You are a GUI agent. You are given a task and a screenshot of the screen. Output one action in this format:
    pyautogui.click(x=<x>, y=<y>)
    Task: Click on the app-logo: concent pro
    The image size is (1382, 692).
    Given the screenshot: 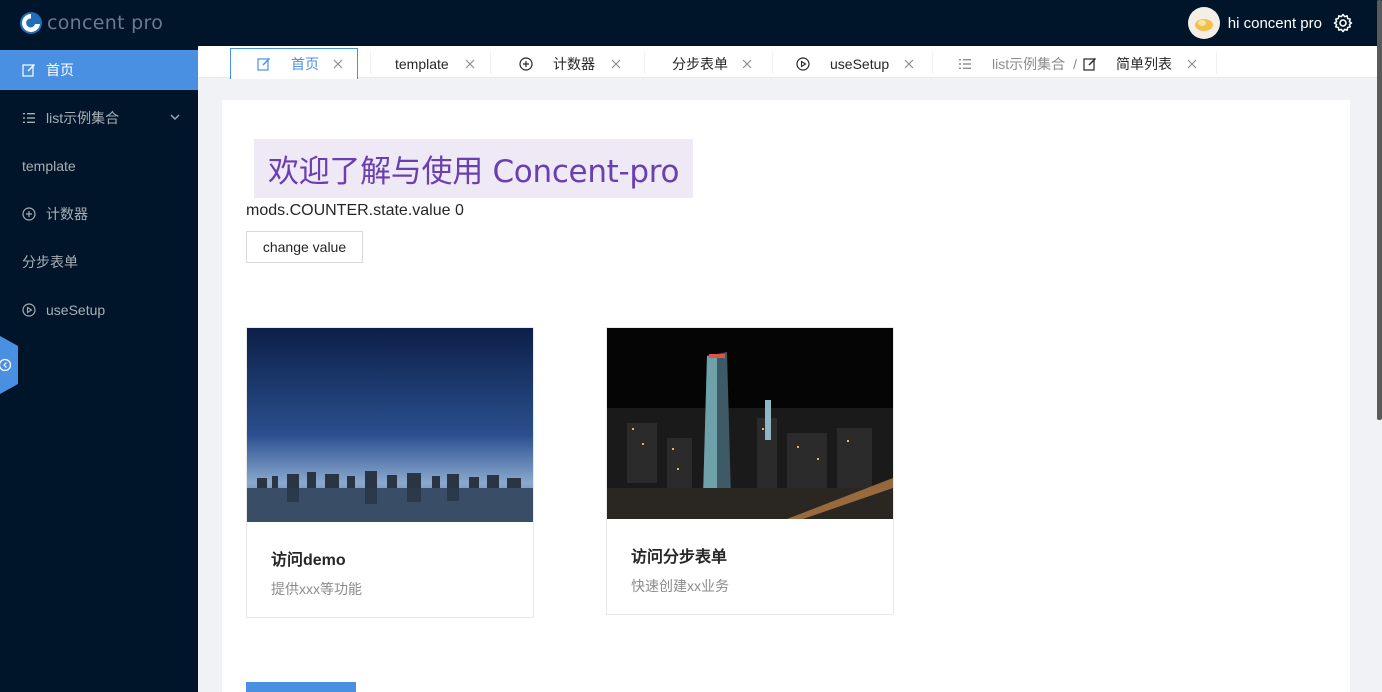 What is the action you would take?
    pyautogui.click(x=81, y=23)
    